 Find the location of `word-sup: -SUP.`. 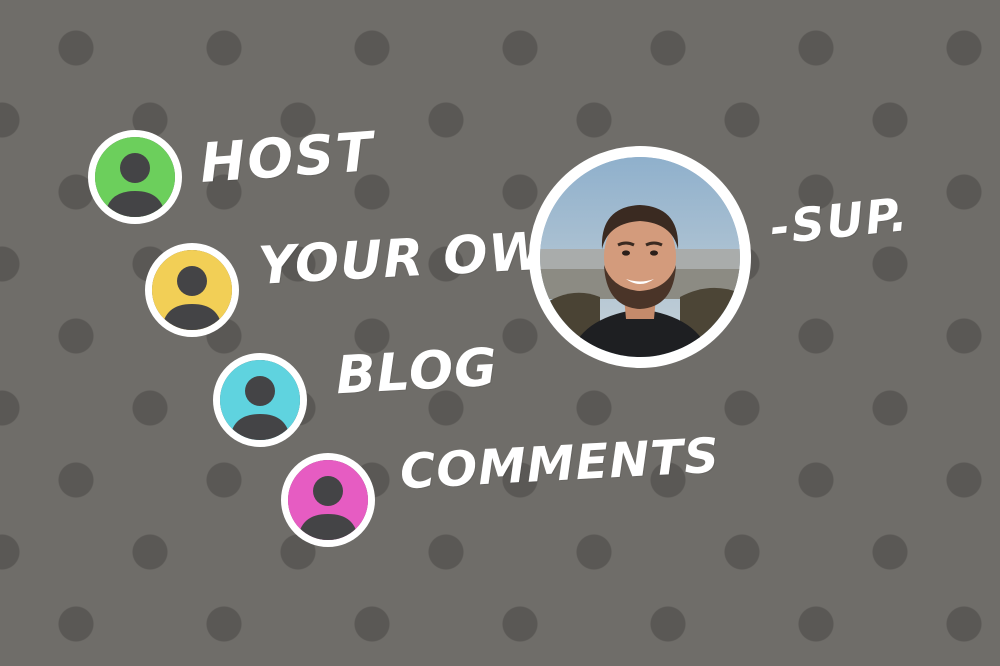

word-sup: -SUP. is located at coordinates (839, 221).